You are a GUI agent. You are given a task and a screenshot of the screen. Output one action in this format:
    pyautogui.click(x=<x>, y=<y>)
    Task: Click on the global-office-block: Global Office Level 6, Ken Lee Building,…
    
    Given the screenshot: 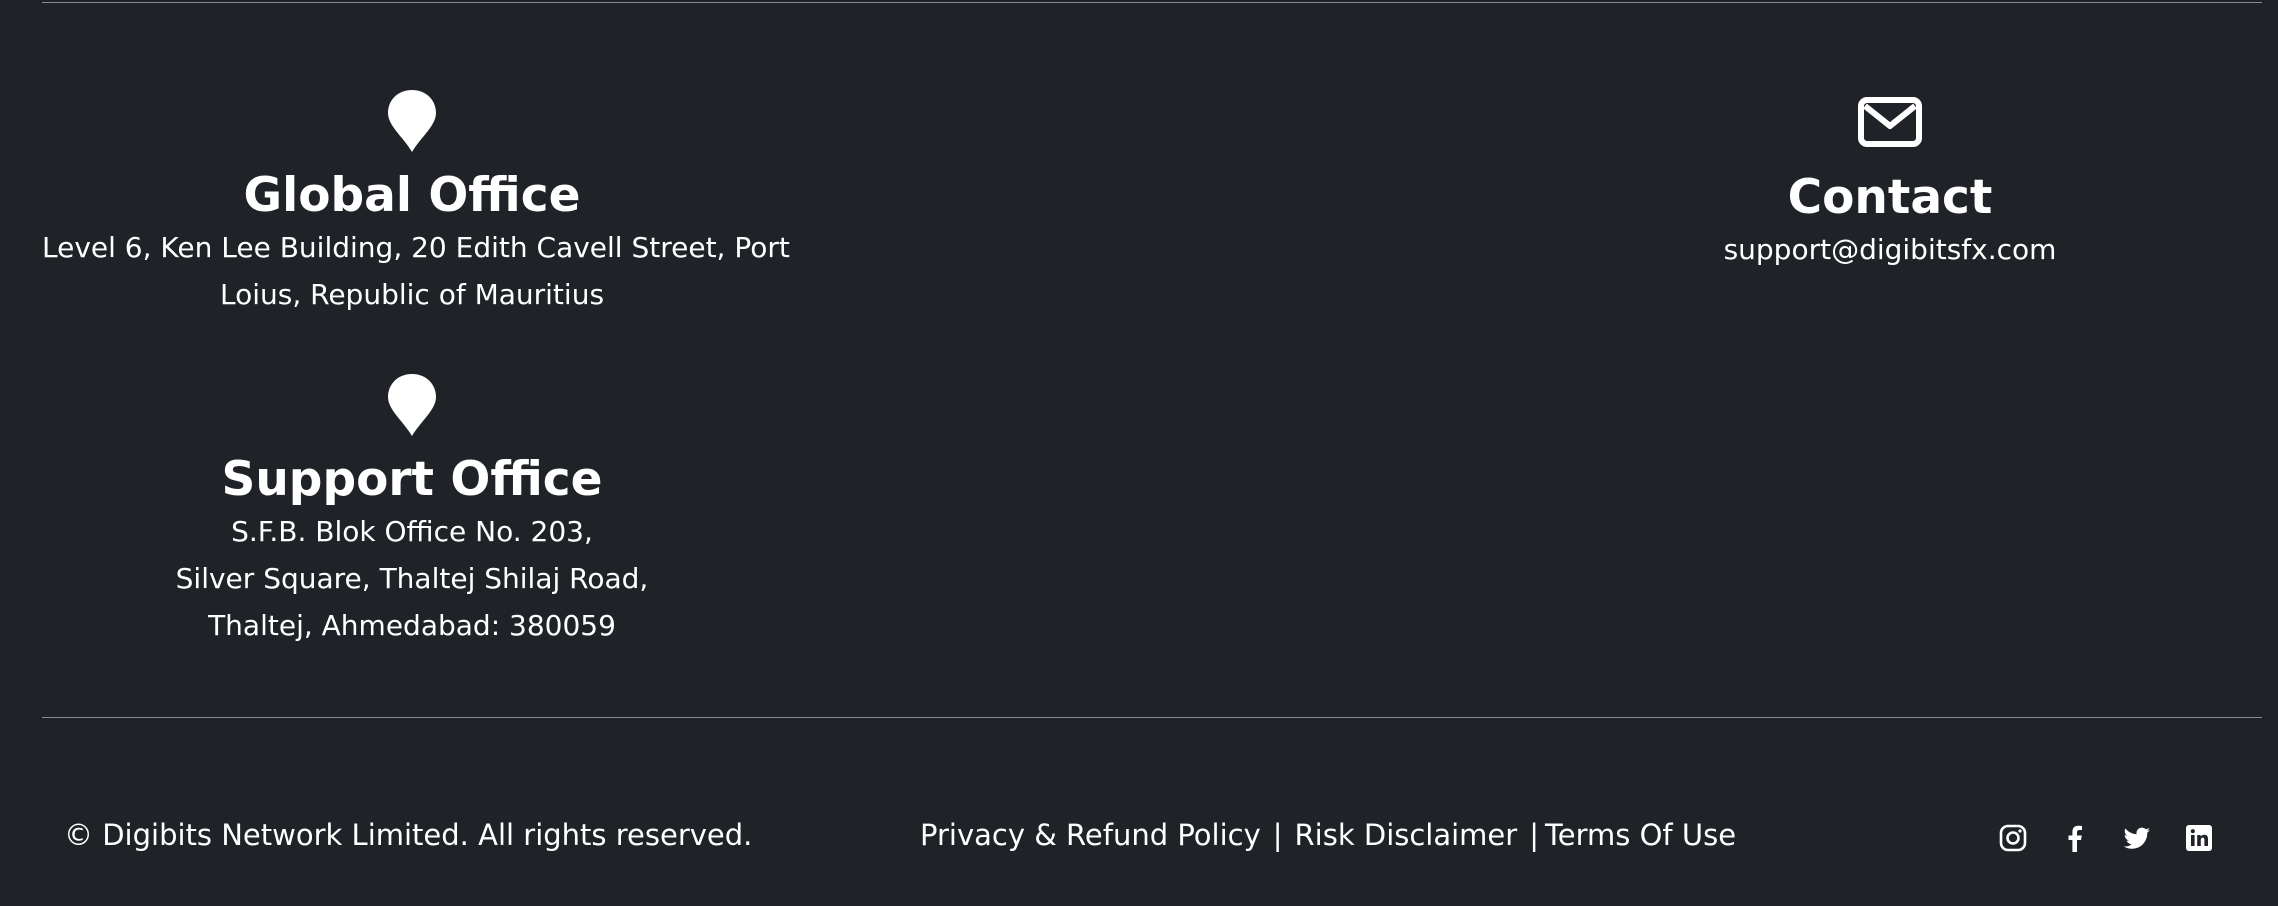 What is the action you would take?
    pyautogui.click(x=416, y=203)
    